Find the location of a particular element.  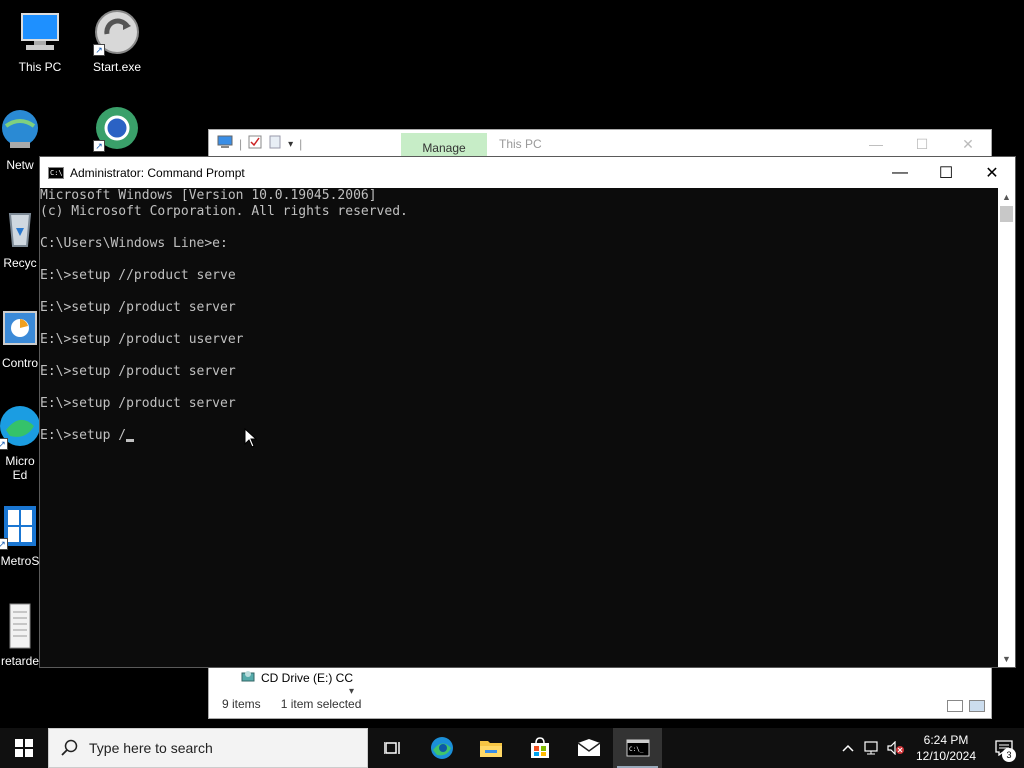

computer-icon is located at coordinates (40, 32).